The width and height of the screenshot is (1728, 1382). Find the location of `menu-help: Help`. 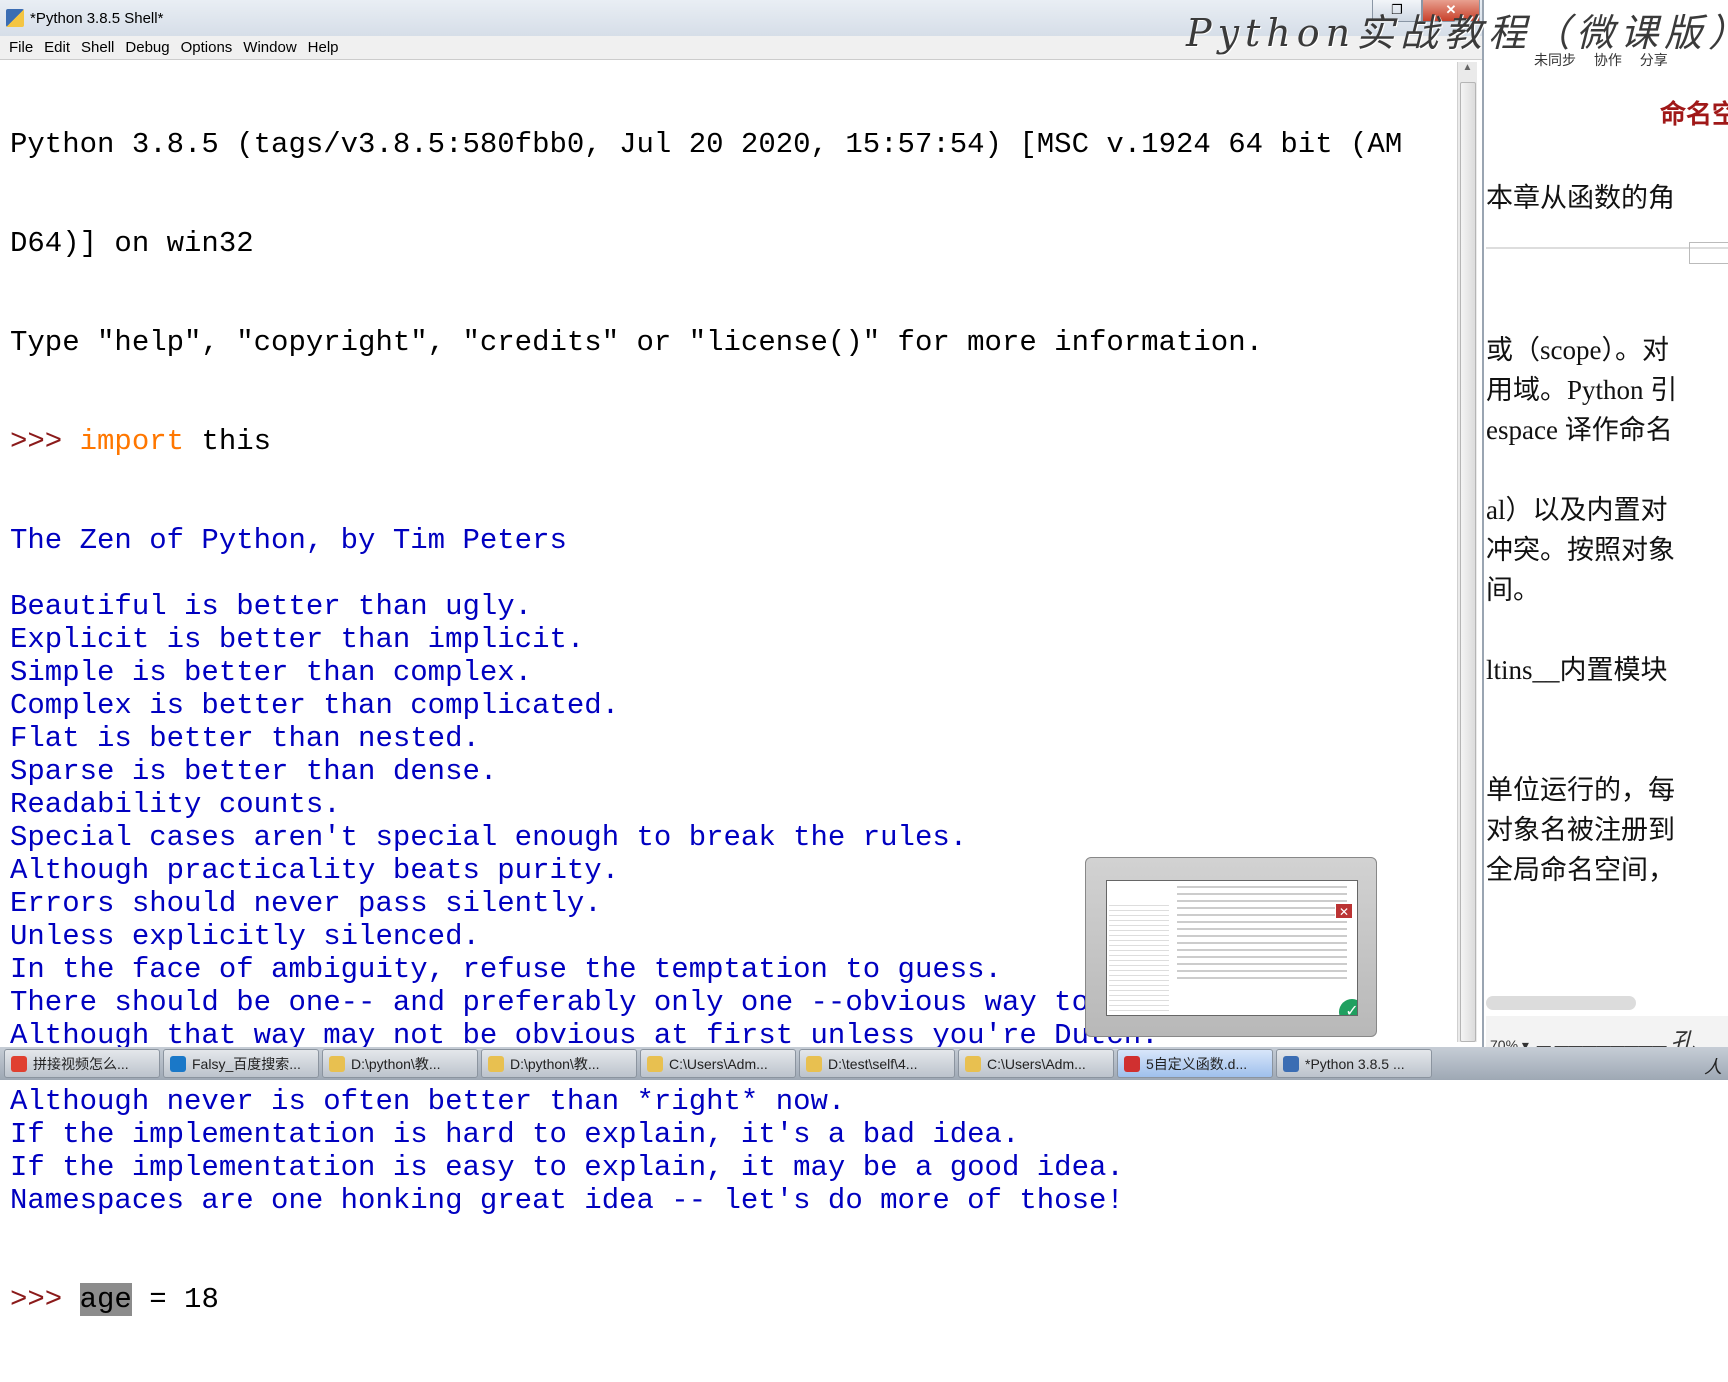

menu-help: Help is located at coordinates (323, 47).